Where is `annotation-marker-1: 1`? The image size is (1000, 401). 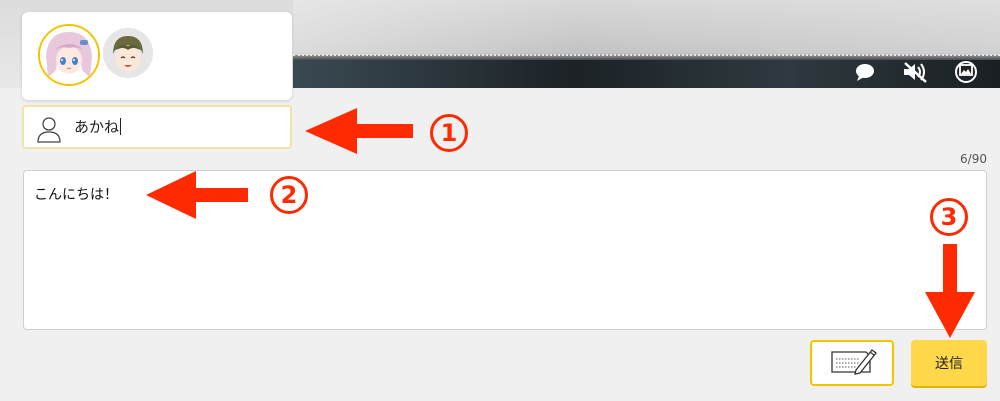
annotation-marker-1: 1 is located at coordinates (449, 133).